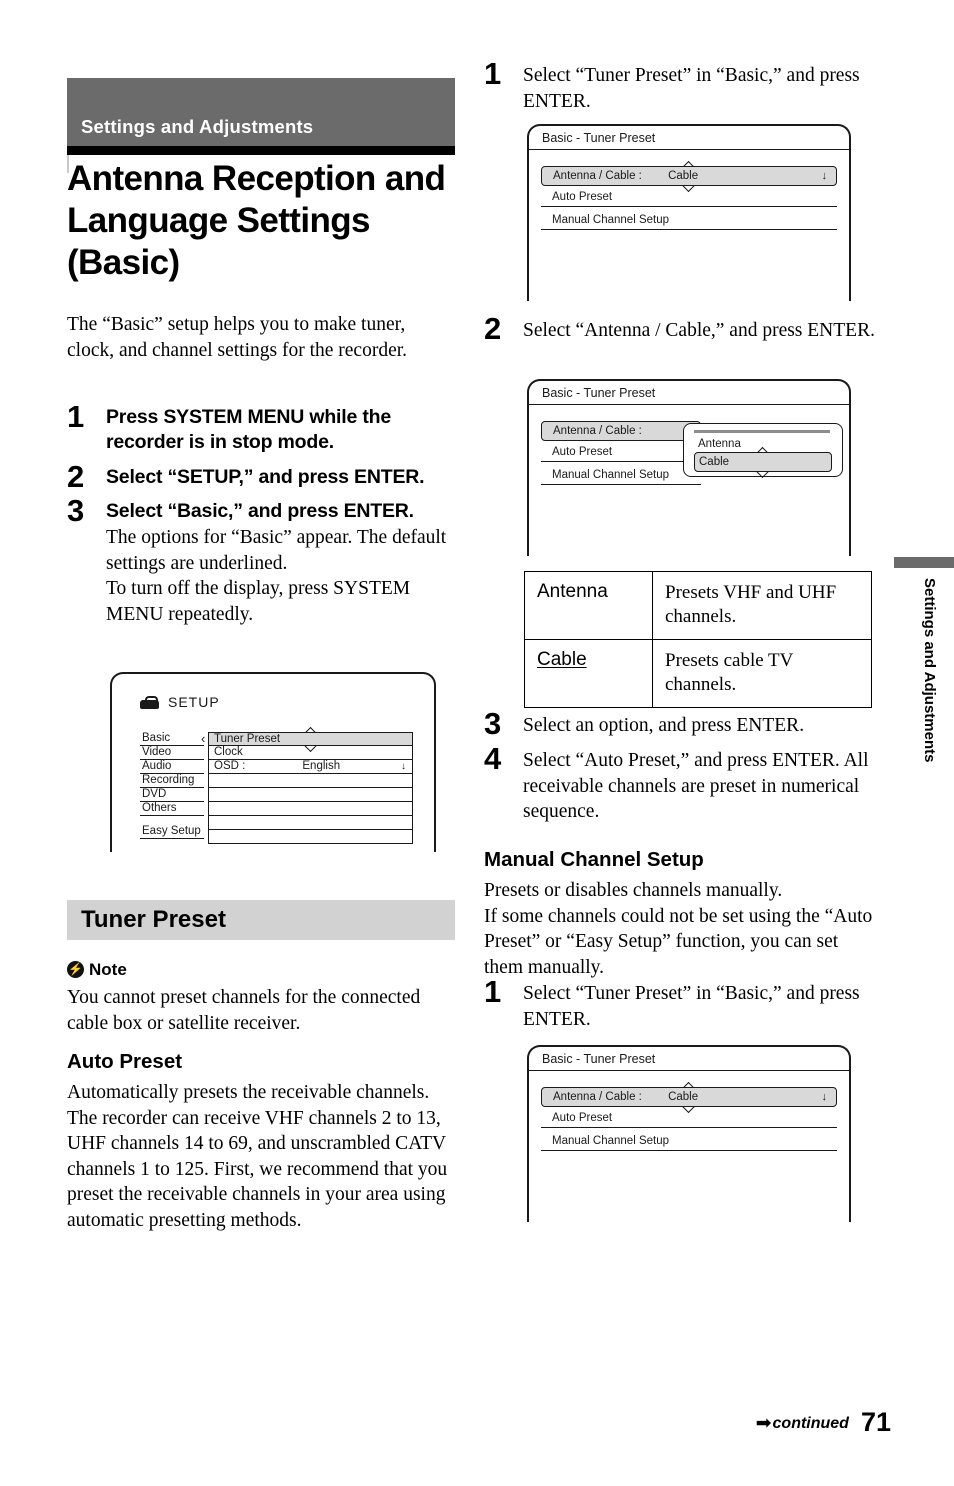 The width and height of the screenshot is (954, 1486). Describe the element at coordinates (307, 739) in the screenshot. I see `setup-option-row-tuner-preset: ‹ Tuner Preset` at that location.